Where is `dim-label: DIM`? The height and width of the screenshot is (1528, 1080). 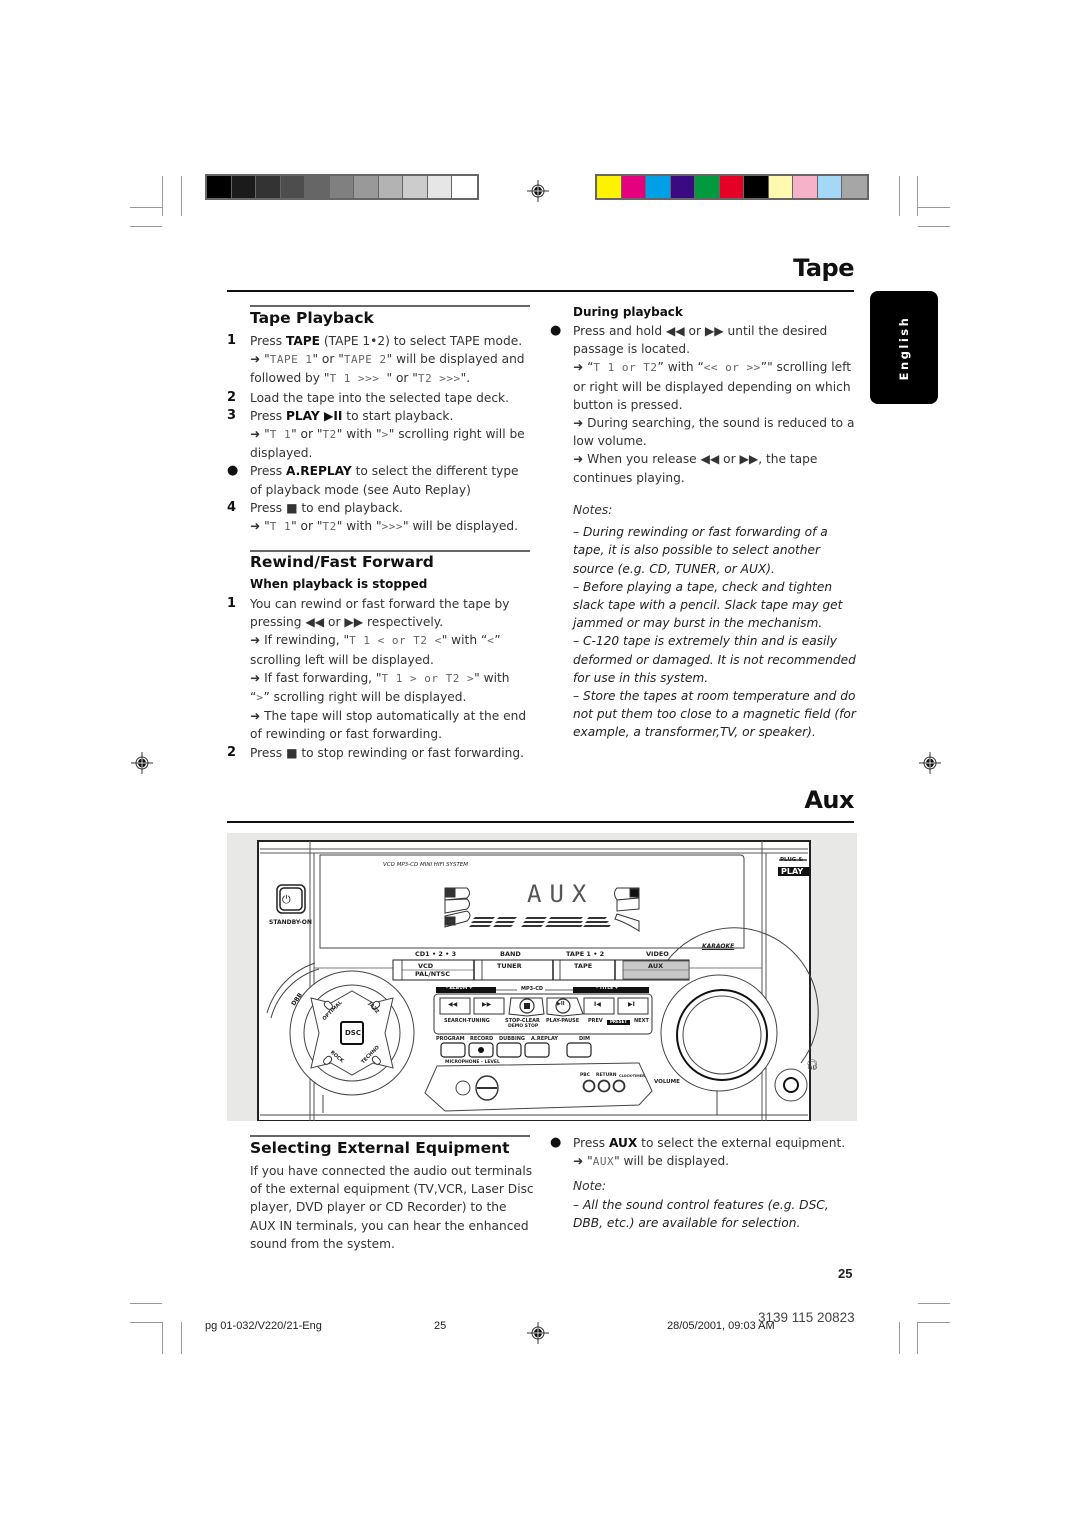
dim-label: DIM is located at coordinates (584, 1039).